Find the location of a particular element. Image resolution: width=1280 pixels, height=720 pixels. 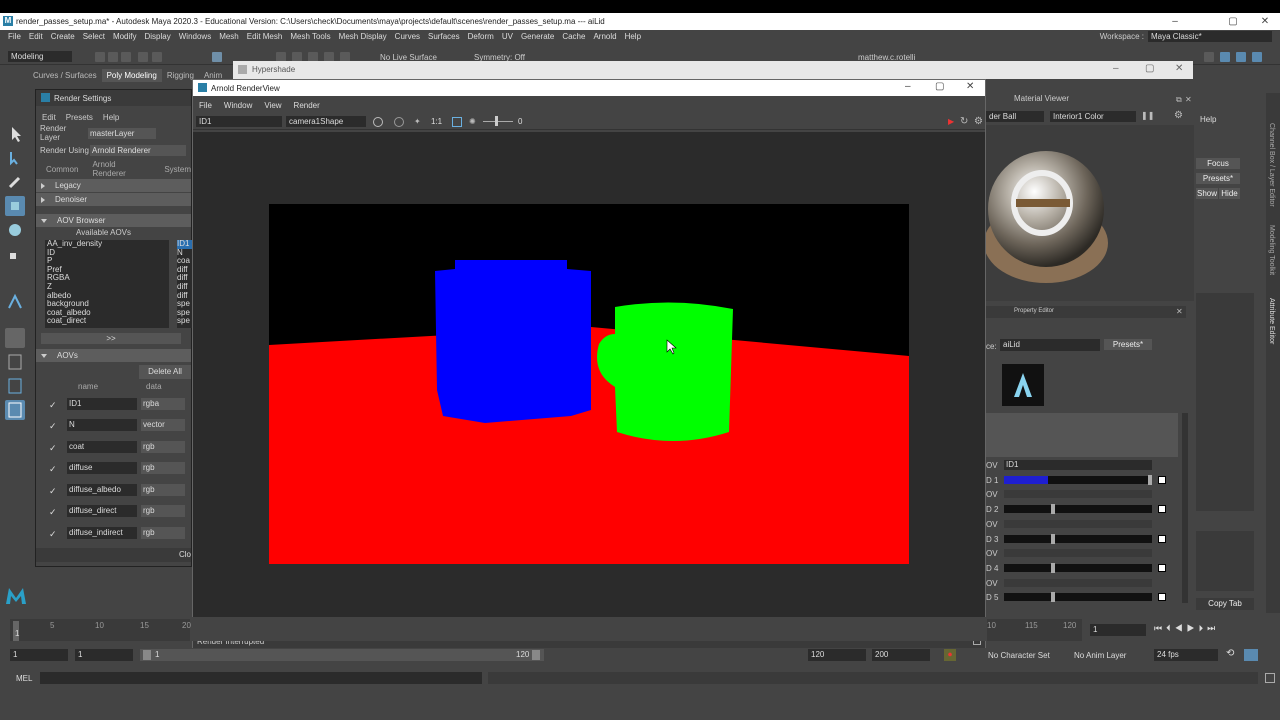

undo-icon is located at coordinates (143, 57).